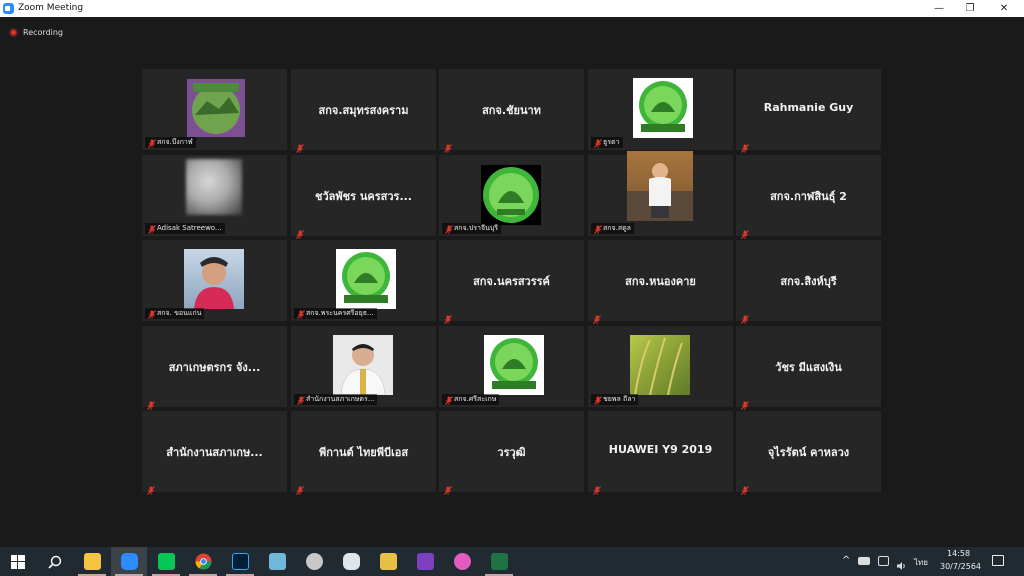 Image resolution: width=1024 pixels, height=576 pixels. What do you see at coordinates (958, 553) in the screenshot?
I see `clock-time: 14:58` at bounding box center [958, 553].